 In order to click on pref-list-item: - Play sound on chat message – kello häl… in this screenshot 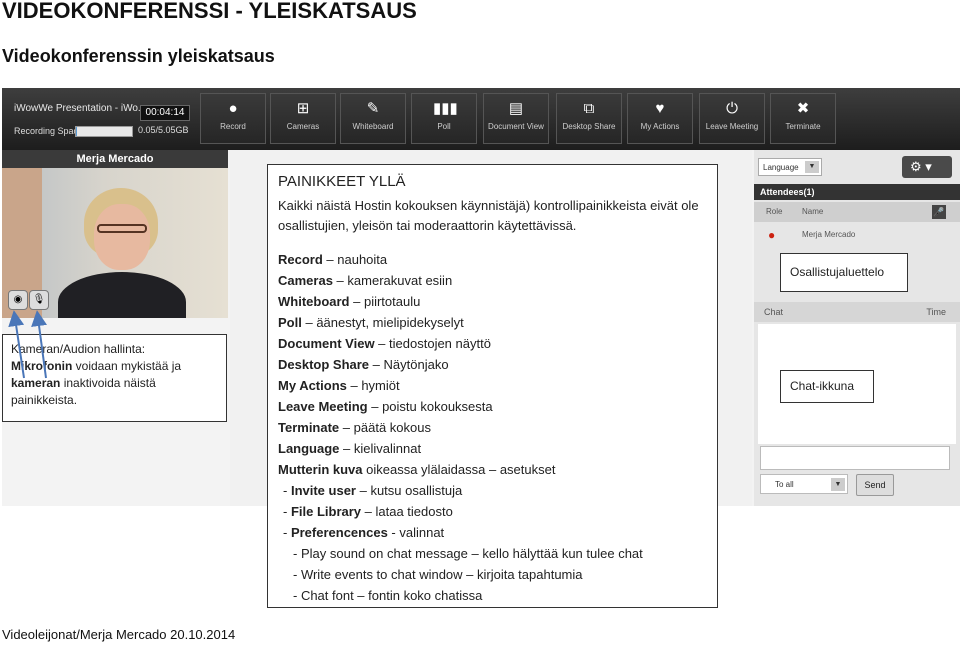, I will do `click(468, 553)`.